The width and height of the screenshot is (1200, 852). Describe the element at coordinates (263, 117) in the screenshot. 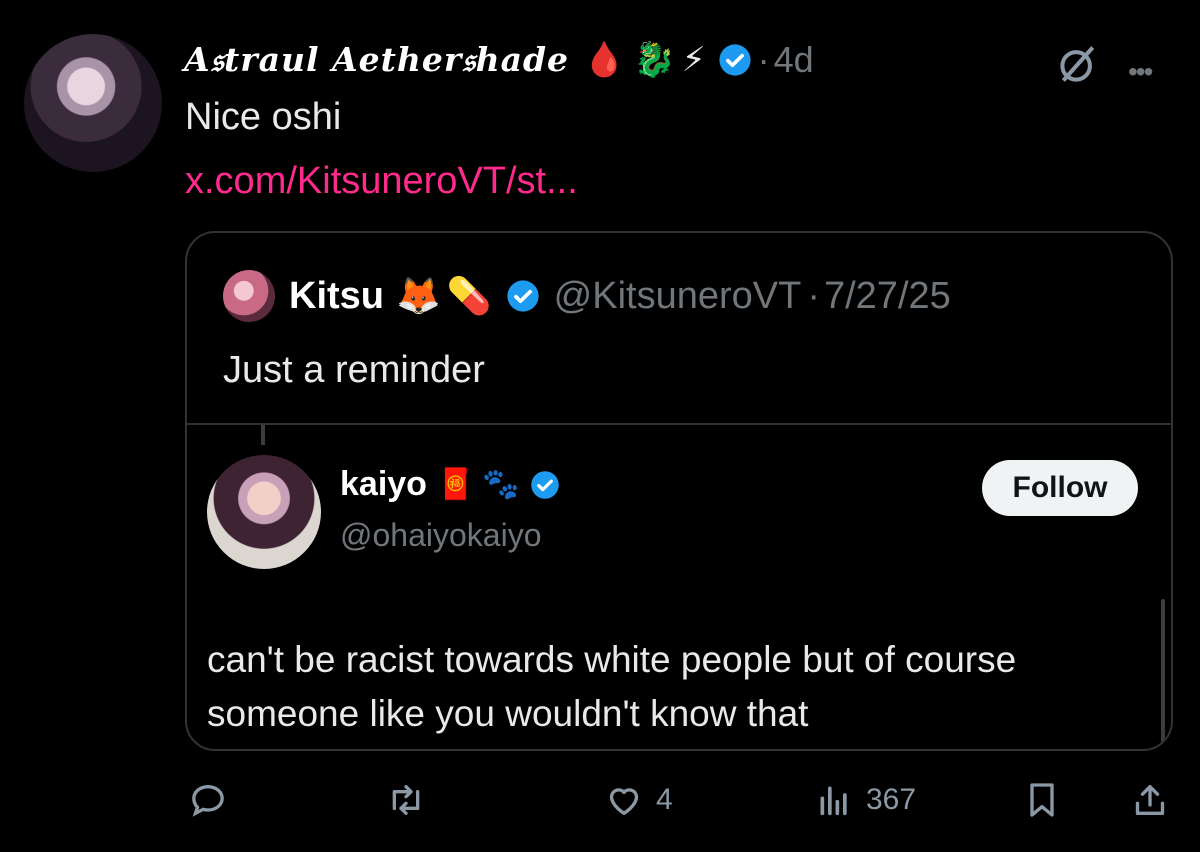

I see `post-text: Nice oshi` at that location.